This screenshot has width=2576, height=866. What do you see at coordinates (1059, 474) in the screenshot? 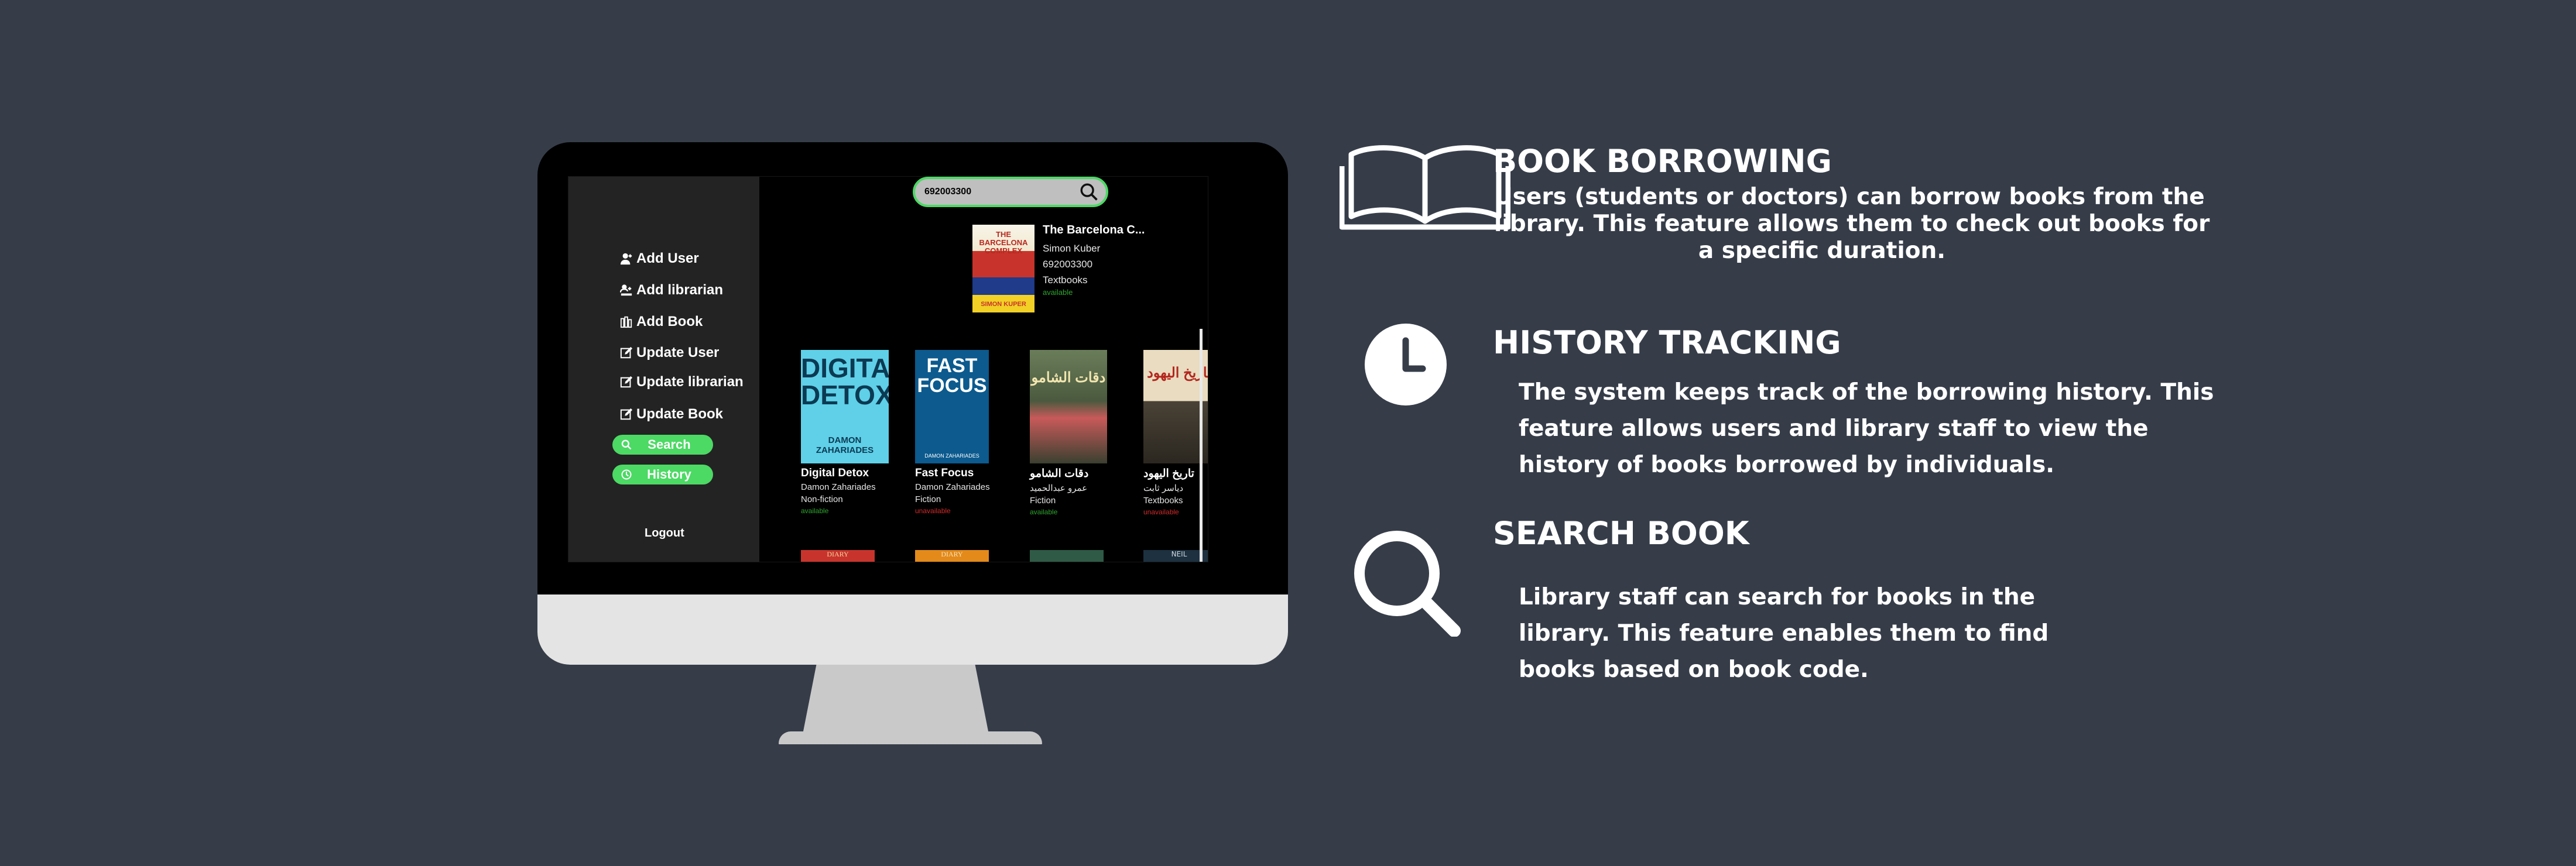
I see `book-title: دقات الشامو` at bounding box center [1059, 474].